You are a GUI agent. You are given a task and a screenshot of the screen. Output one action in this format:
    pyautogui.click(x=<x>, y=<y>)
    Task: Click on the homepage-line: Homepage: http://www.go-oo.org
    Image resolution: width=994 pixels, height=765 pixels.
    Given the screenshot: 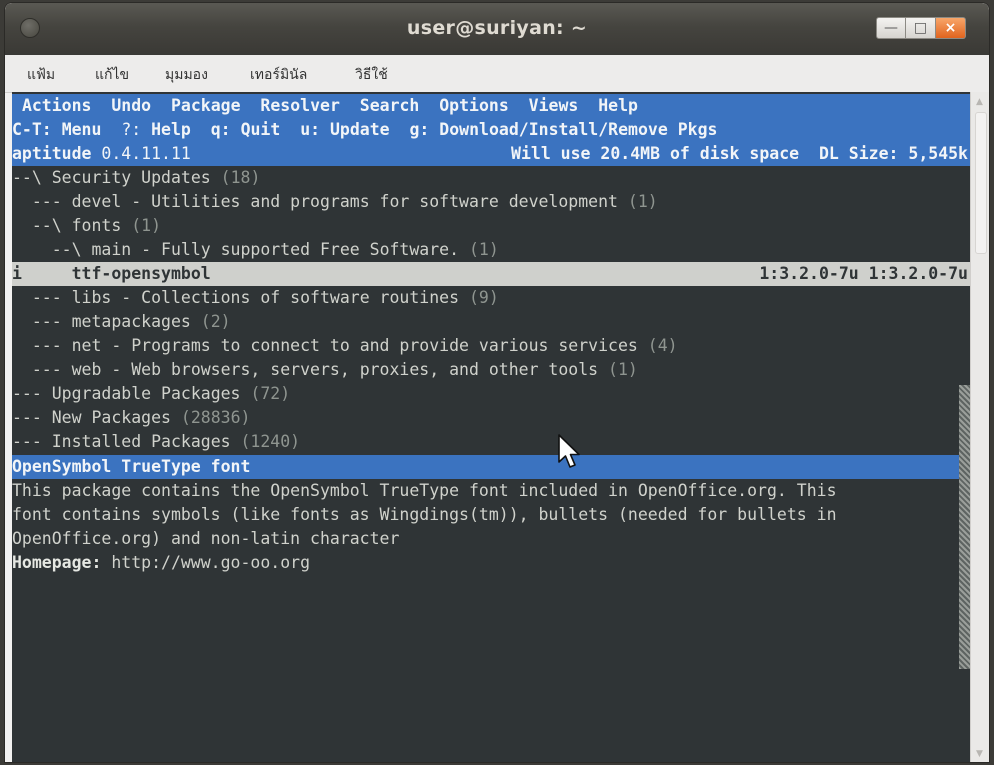 What is the action you would take?
    pyautogui.click(x=491, y=563)
    